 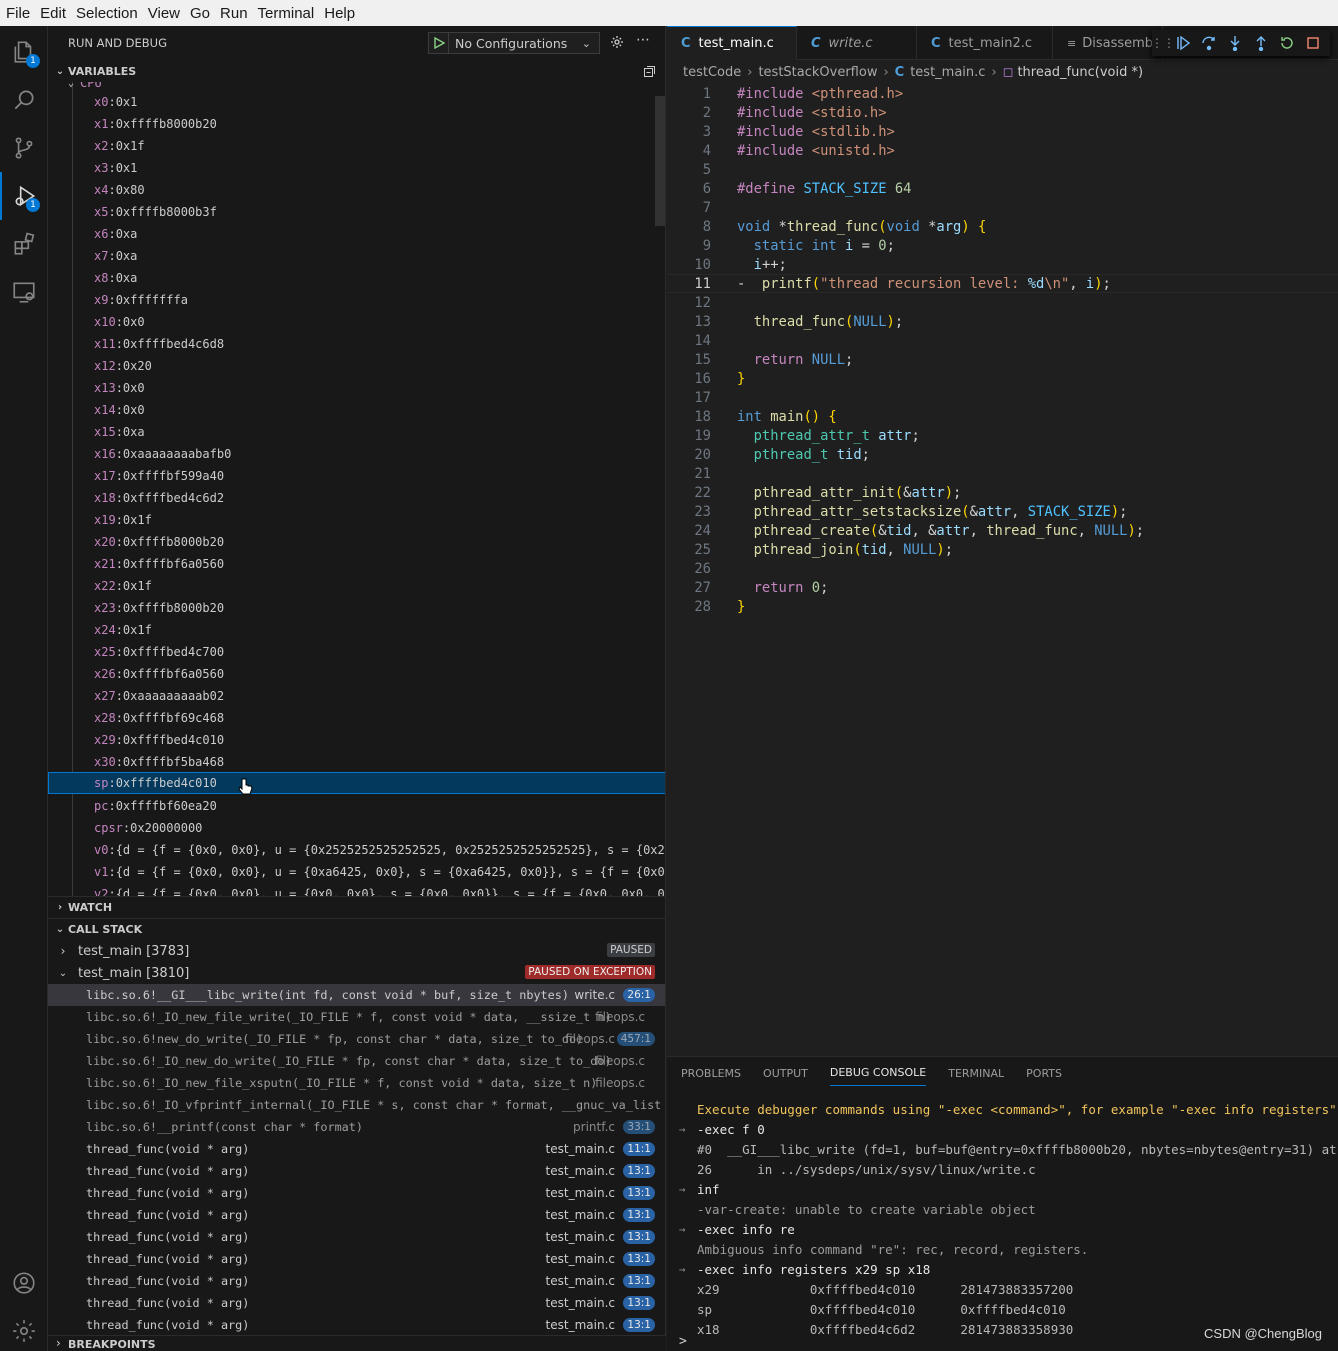 I want to click on start-debugging-icon, so click(x=439, y=43).